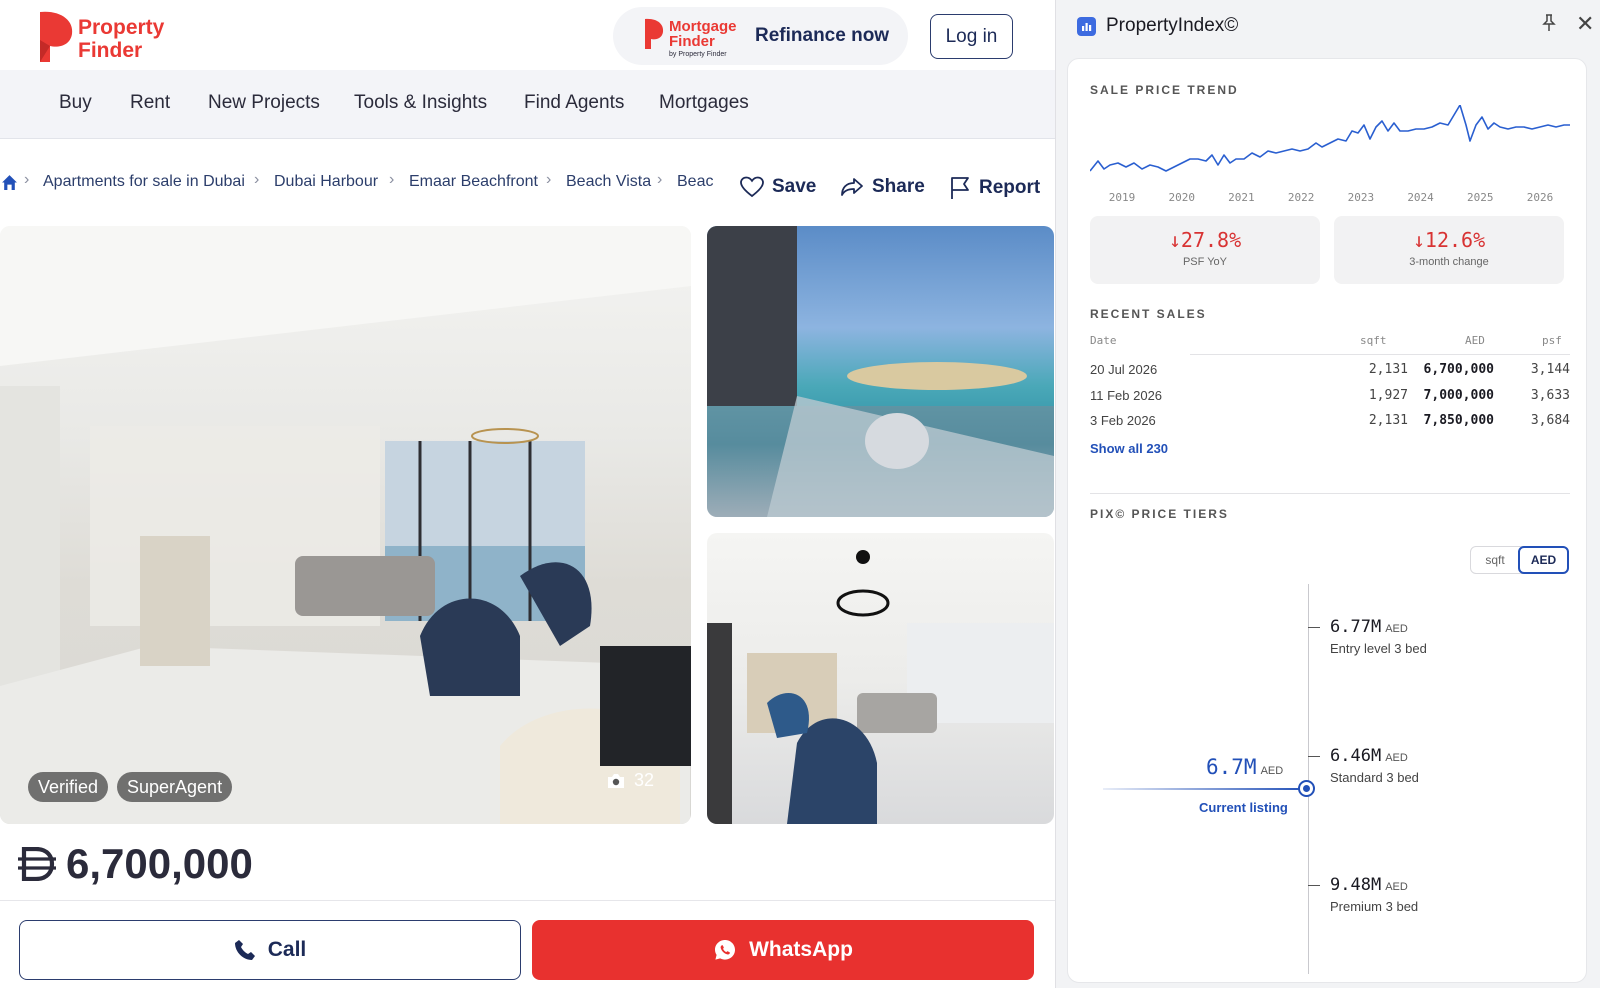 The image size is (1600, 988). Describe the element at coordinates (121, 39) in the screenshot. I see `logo-wordmark: Property Finder` at that location.